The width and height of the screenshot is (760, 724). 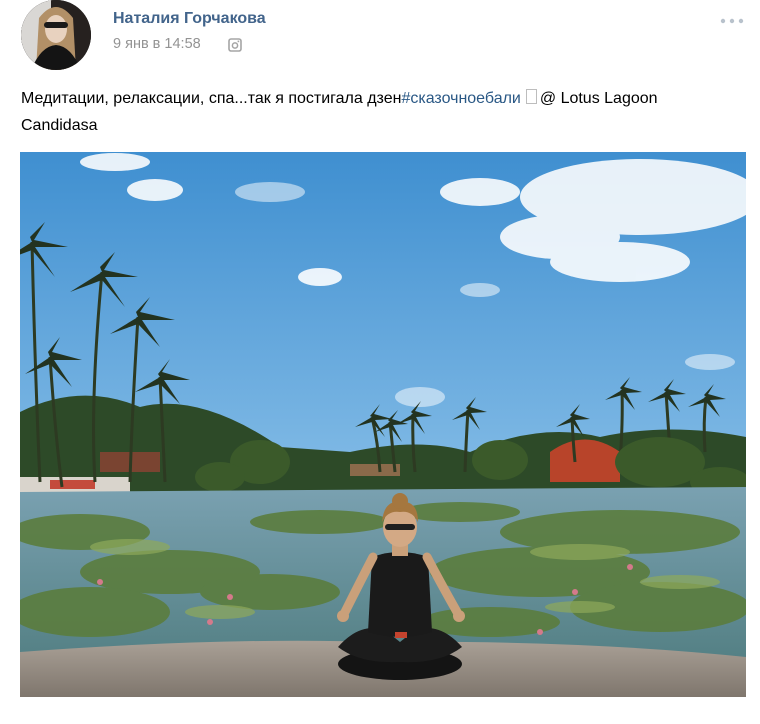 What do you see at coordinates (732, 20) in the screenshot?
I see `more-dots-icon` at bounding box center [732, 20].